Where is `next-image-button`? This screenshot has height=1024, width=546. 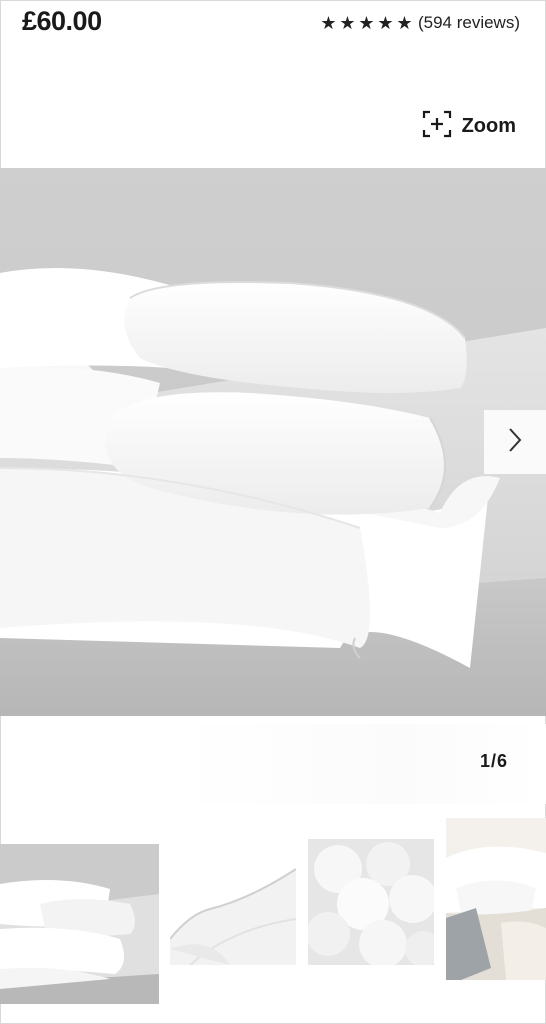
next-image-button is located at coordinates (515, 442).